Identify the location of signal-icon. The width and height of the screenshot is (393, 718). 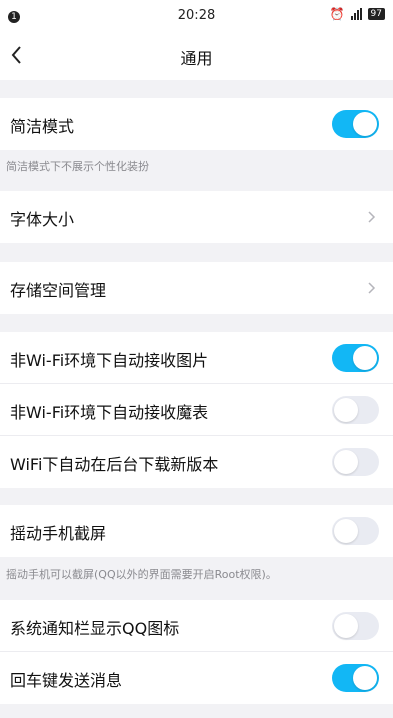
(356, 14).